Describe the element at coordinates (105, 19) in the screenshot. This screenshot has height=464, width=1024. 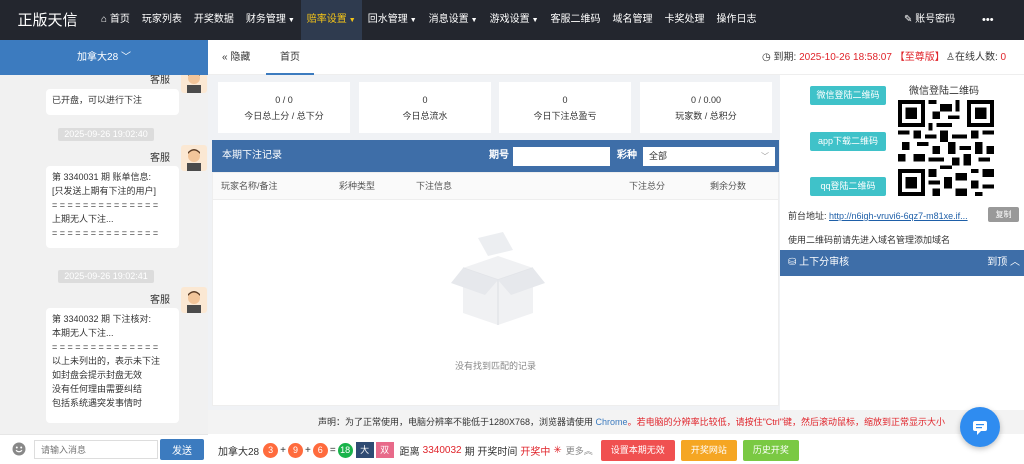
I see `home-icon: ⌂` at that location.